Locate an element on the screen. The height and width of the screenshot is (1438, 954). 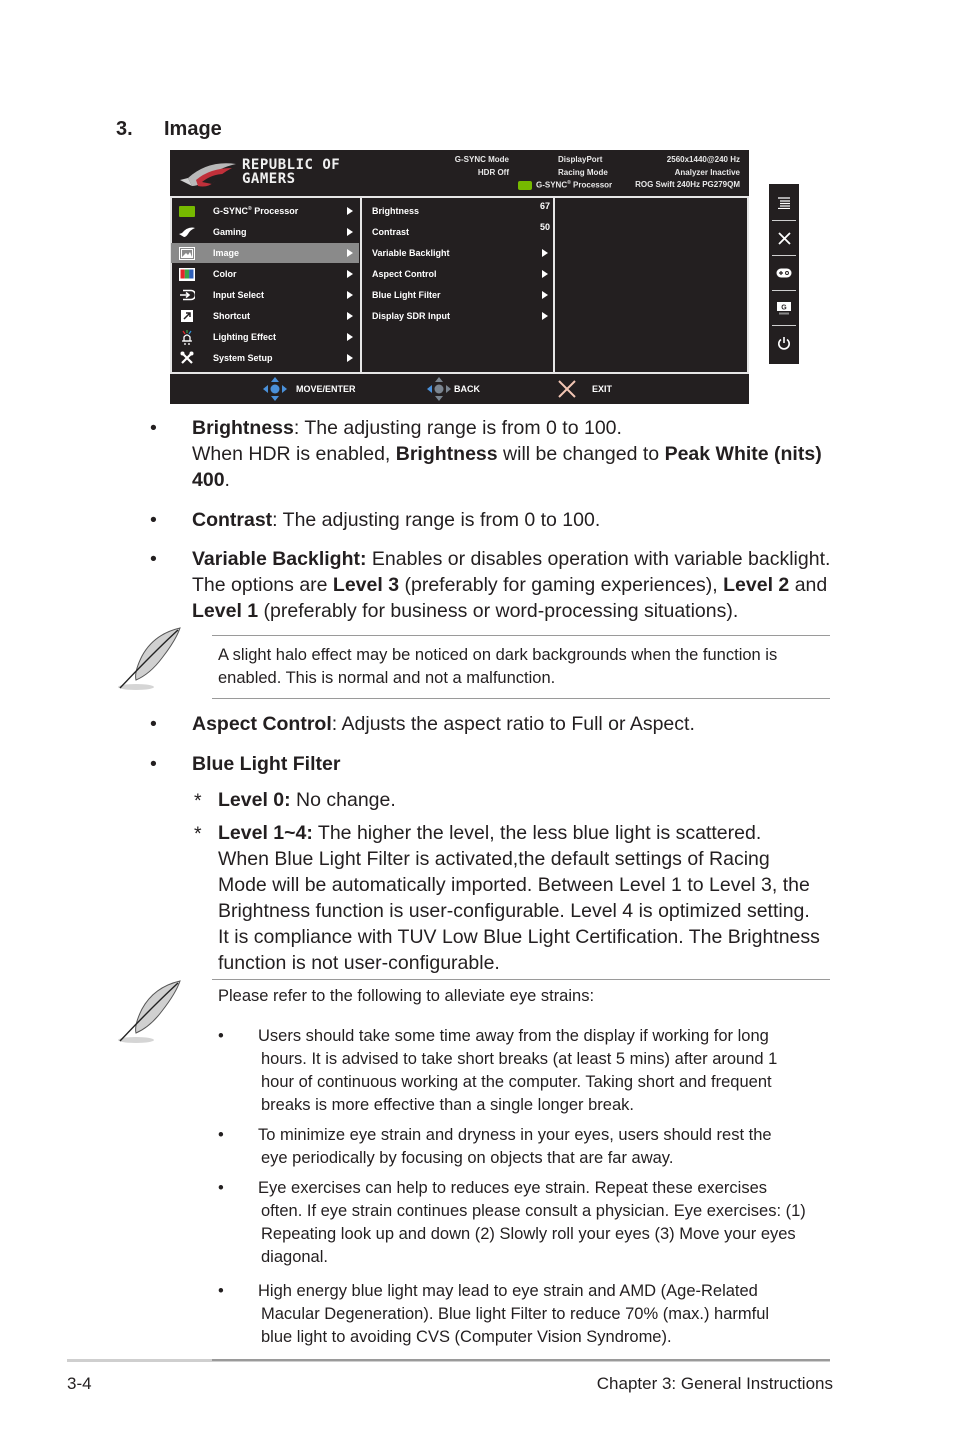
menu-item-gaming: Gaming is located at coordinates (265, 232).